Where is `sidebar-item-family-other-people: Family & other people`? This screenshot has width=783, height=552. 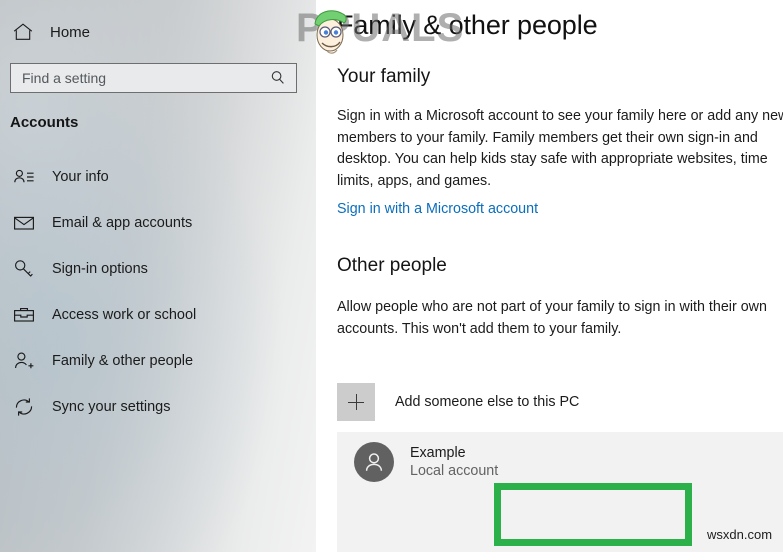
sidebar-item-family-other-people: Family & other people is located at coordinates (158, 361).